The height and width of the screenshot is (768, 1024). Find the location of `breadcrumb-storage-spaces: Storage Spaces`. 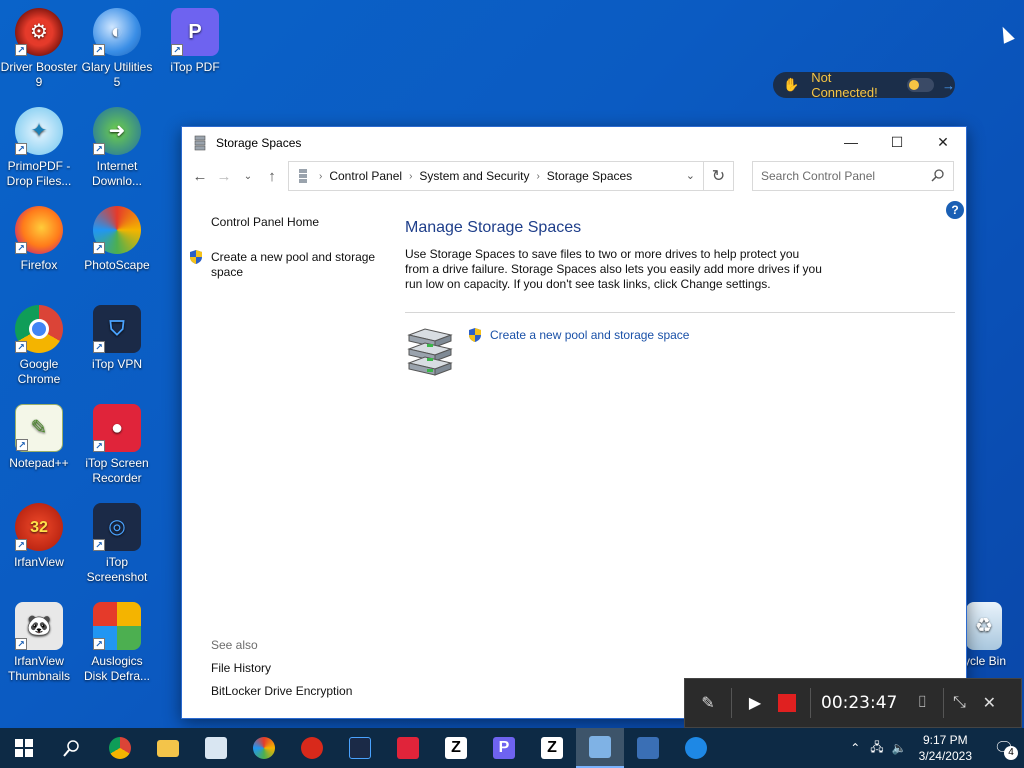

breadcrumb-storage-spaces: Storage Spaces is located at coordinates (589, 176).